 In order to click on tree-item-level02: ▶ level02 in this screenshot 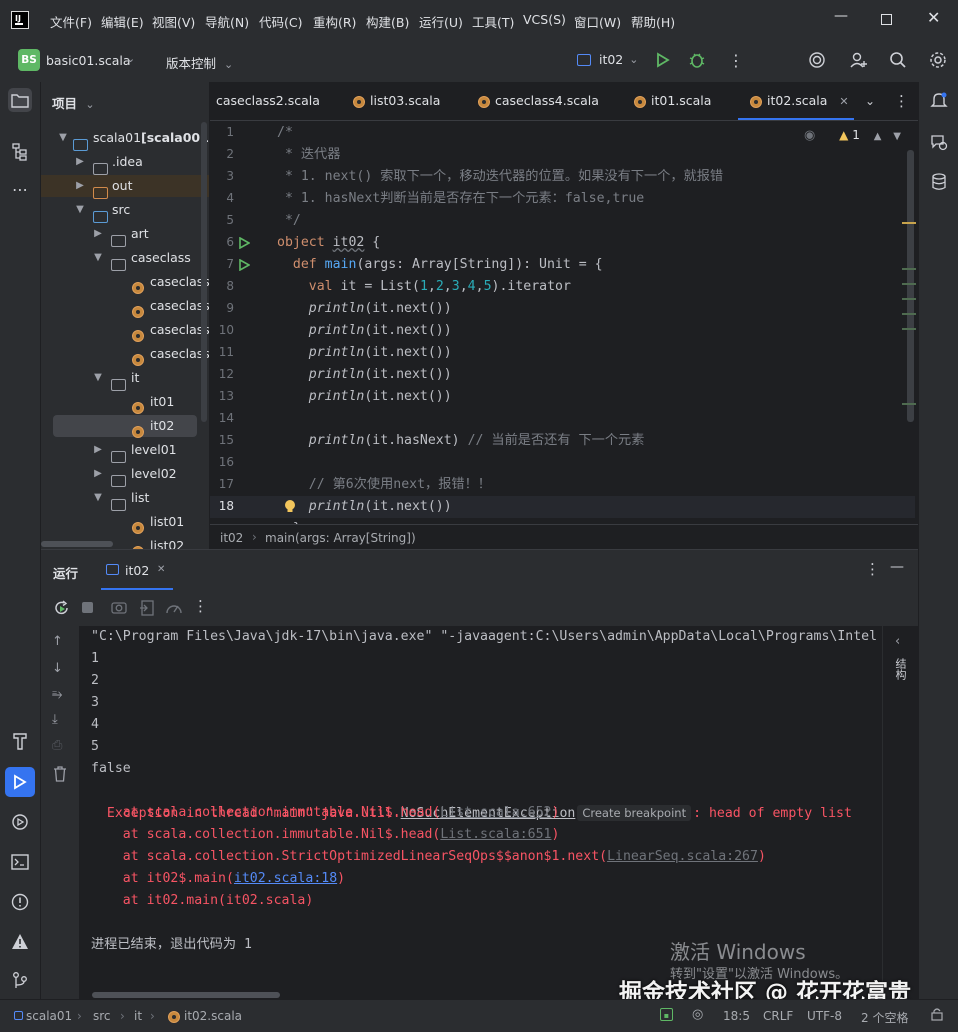, I will do `click(125, 475)`.